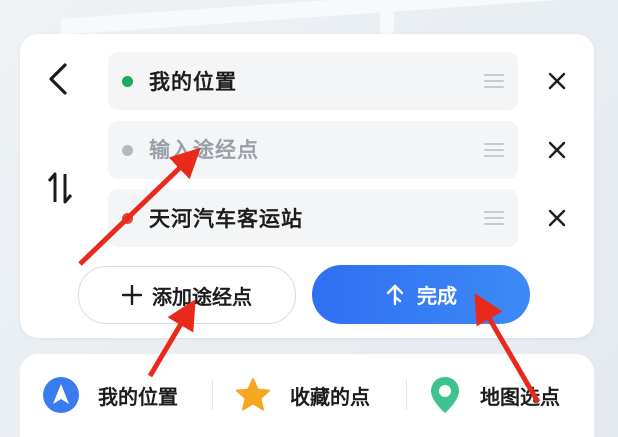 Image resolution: width=618 pixels, height=437 pixels. I want to click on favorites-label: 收藏的点, so click(330, 396).